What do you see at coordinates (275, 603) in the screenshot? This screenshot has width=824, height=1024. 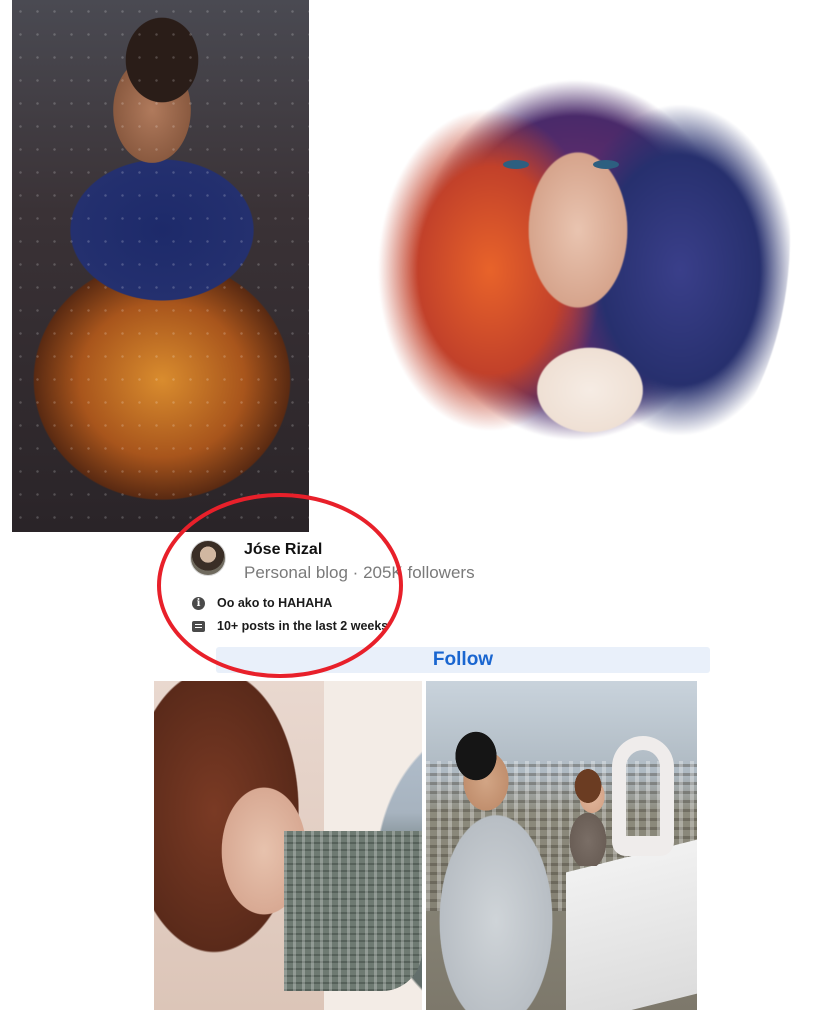 I see `intro-text: Oo ako to HAHAHA` at bounding box center [275, 603].